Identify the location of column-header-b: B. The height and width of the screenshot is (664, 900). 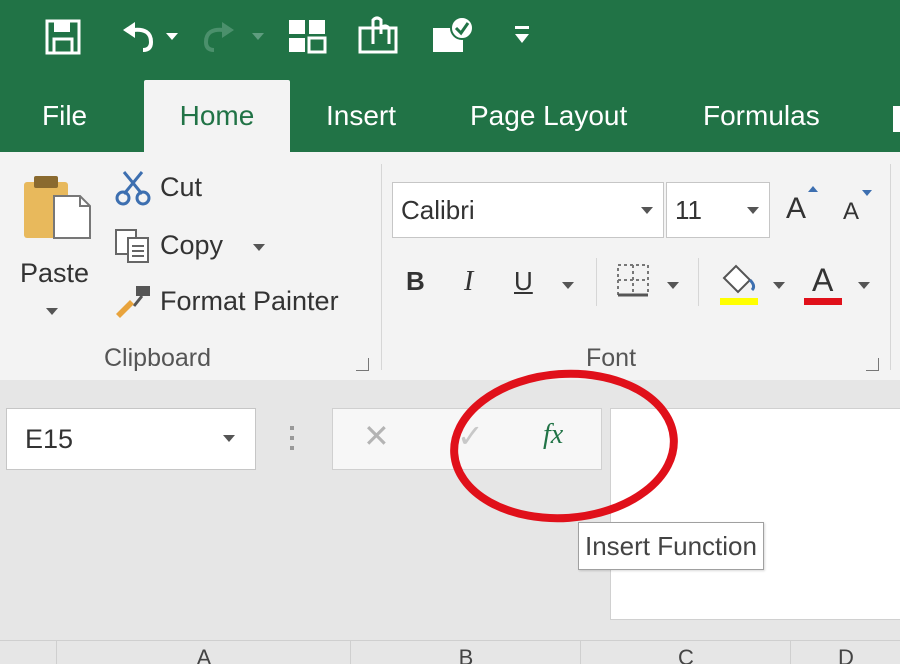
(465, 652).